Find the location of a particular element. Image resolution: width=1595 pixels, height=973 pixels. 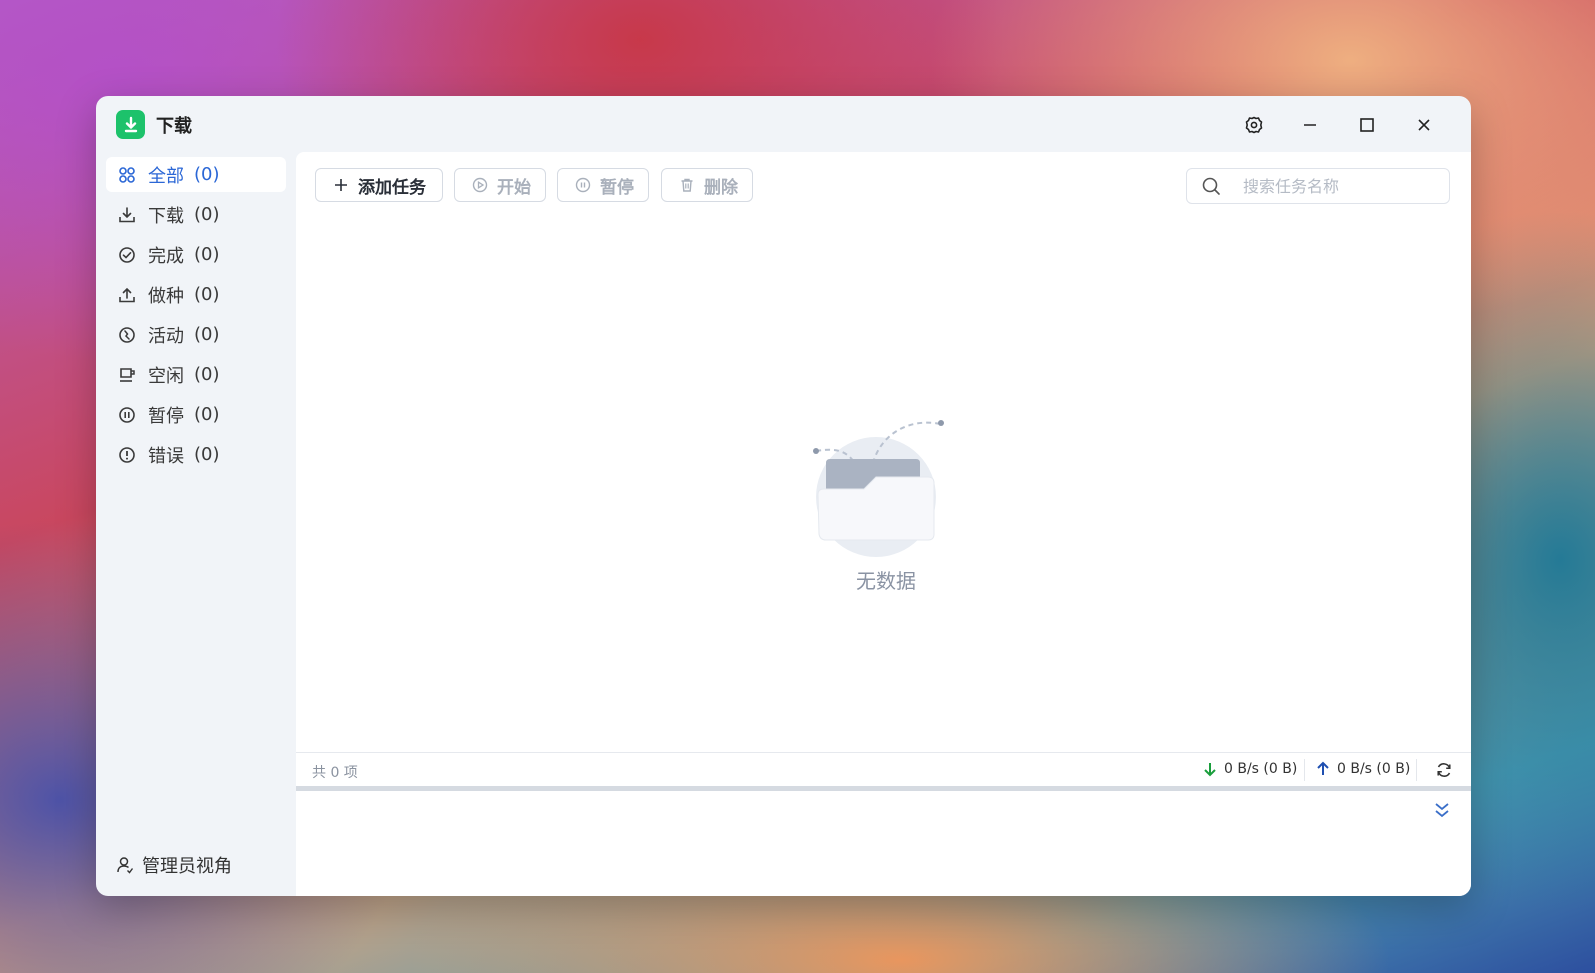

add-task-label: 添加任务 is located at coordinates (392, 187).